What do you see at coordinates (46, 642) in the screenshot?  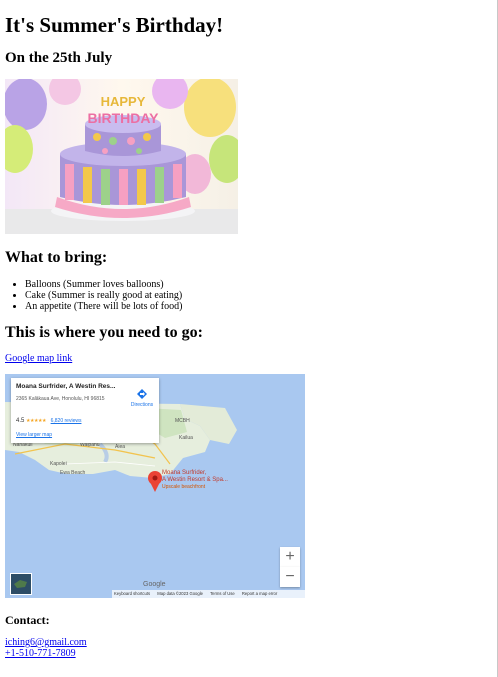 I see `email-link: iching6@gmail.com` at bounding box center [46, 642].